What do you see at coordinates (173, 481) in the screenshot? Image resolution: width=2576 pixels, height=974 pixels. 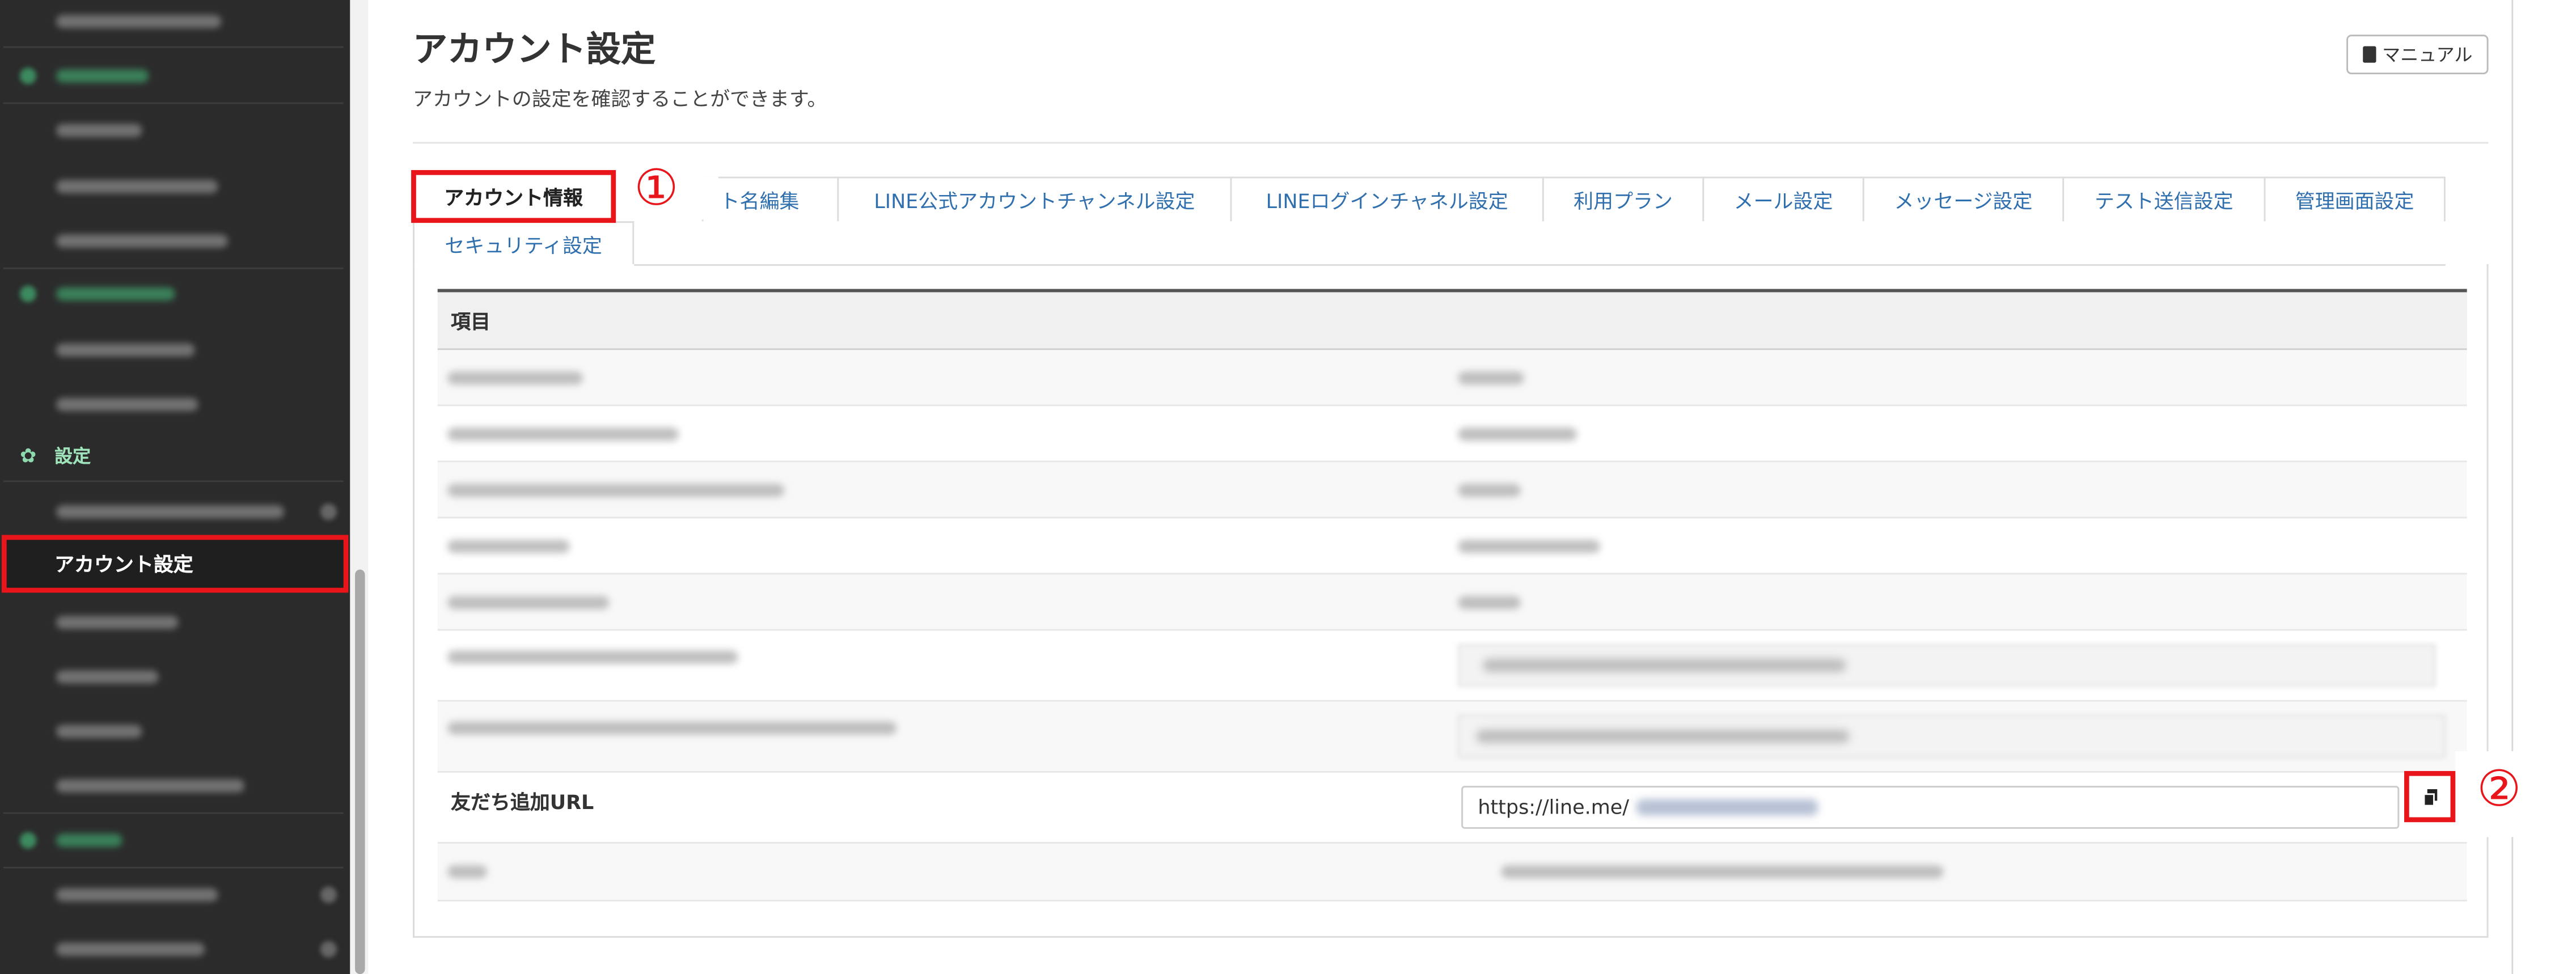 I see `sidebar-divider` at bounding box center [173, 481].